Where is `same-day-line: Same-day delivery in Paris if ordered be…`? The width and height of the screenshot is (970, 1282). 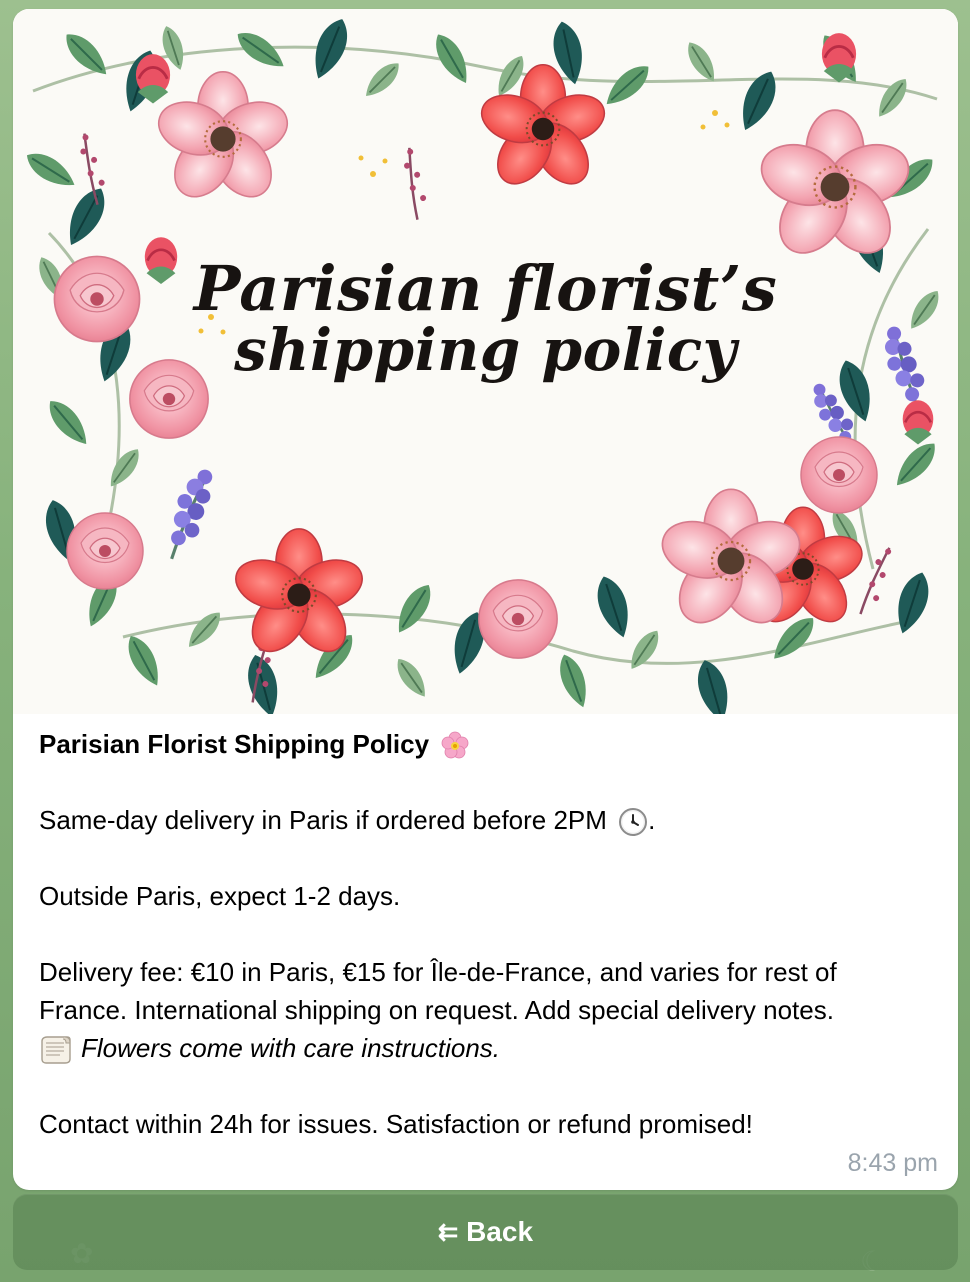 same-day-line: Same-day delivery in Paris if ordered be… is located at coordinates (491, 820).